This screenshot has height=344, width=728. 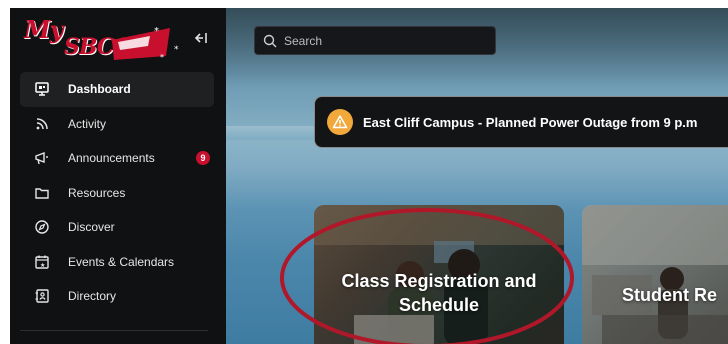 I want to click on logo-text-my: My, so click(x=44, y=29).